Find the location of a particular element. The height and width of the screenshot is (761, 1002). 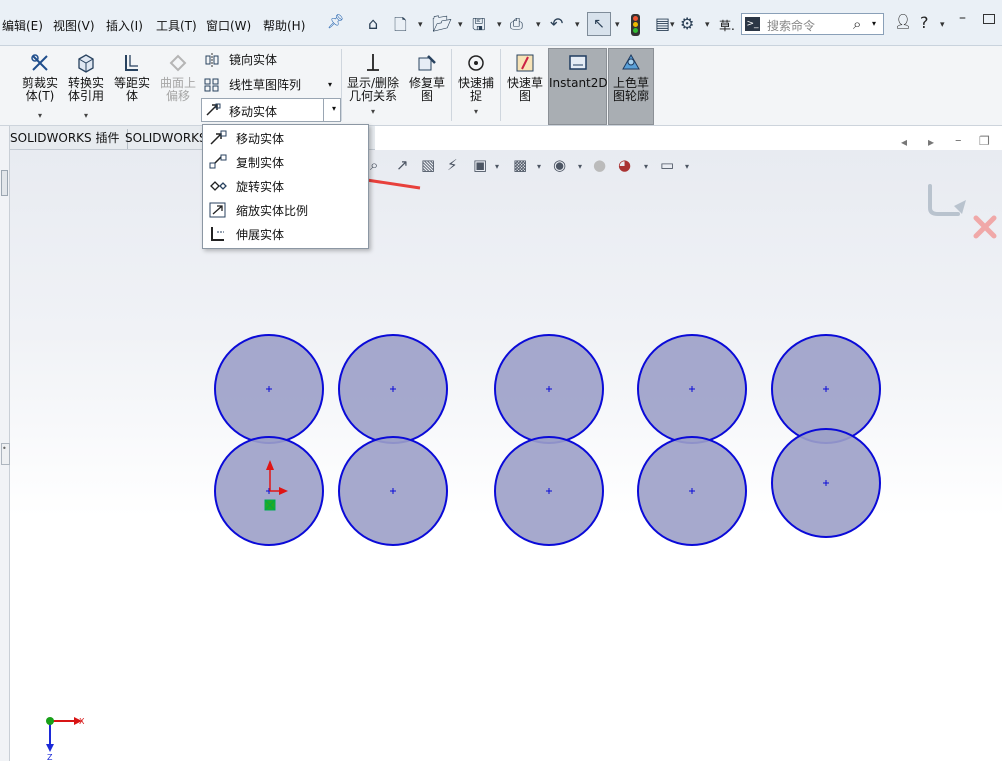

menu-item-copy-entities: 复制实体 is located at coordinates (285, 162).